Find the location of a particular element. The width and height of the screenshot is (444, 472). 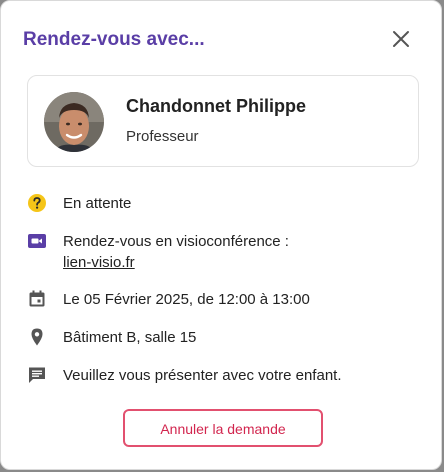

visio-label: Rendez-vous en visioconférence : is located at coordinates (176, 241).